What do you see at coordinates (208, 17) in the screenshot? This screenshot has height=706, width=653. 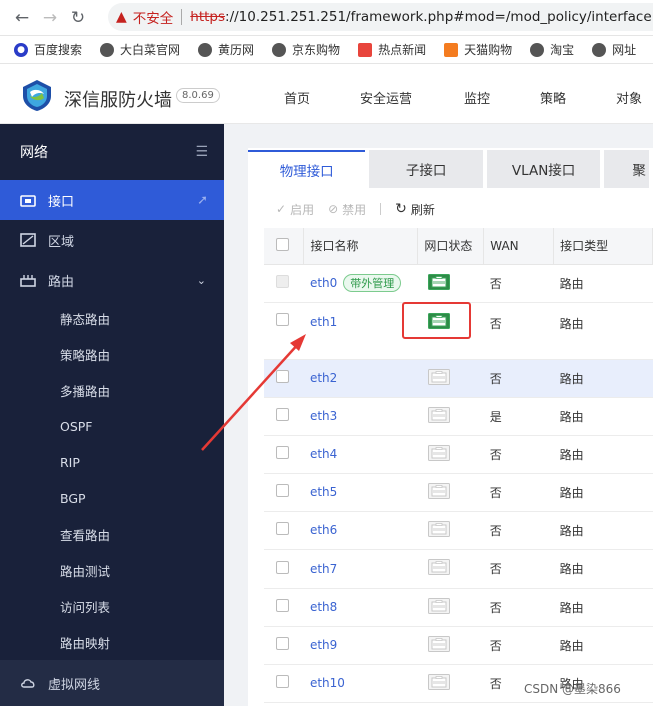 I see `url-scheme: https` at bounding box center [208, 17].